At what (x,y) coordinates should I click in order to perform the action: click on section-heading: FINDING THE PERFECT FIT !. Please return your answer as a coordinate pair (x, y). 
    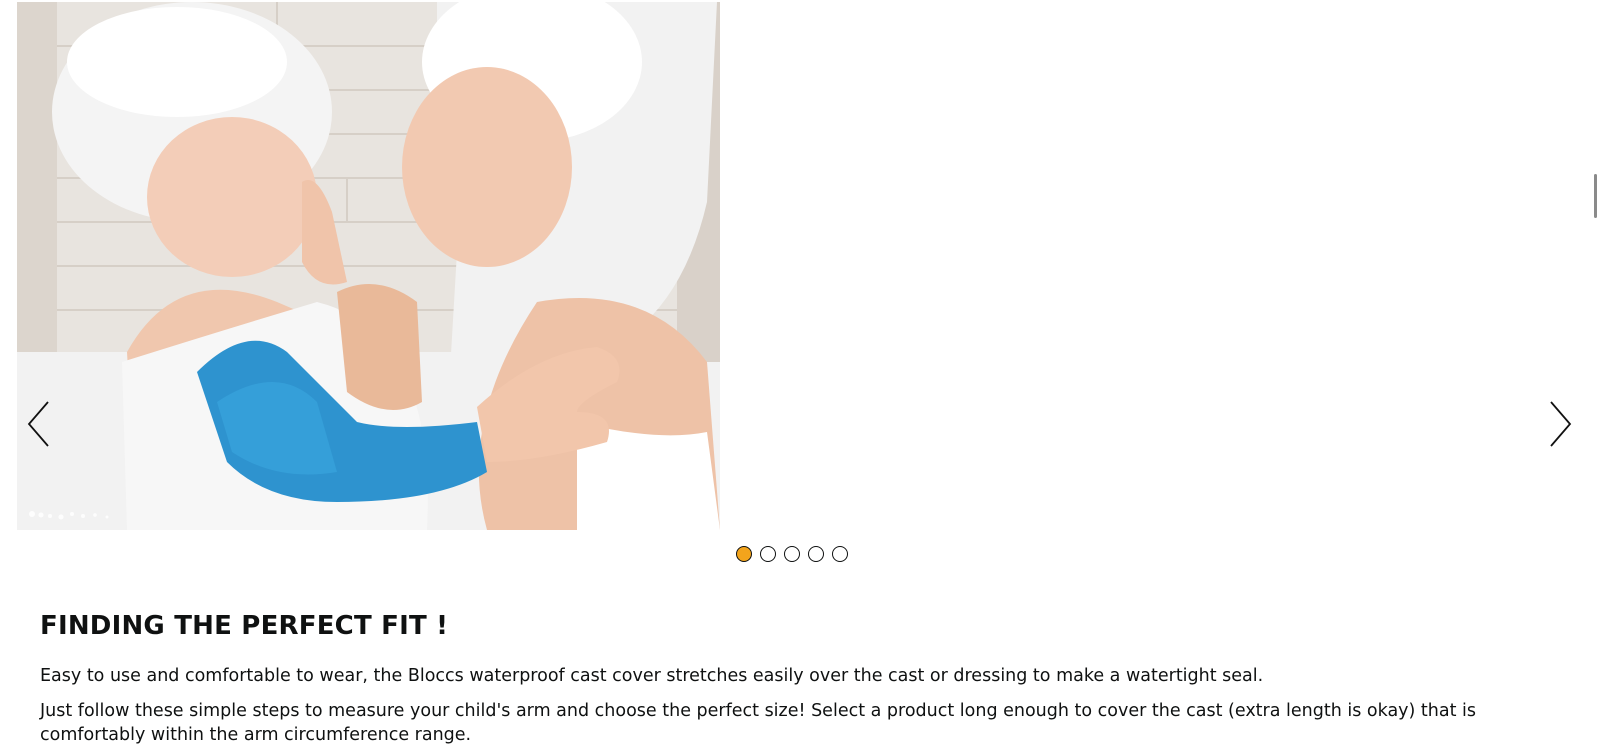
    Looking at the image, I should click on (244, 626).